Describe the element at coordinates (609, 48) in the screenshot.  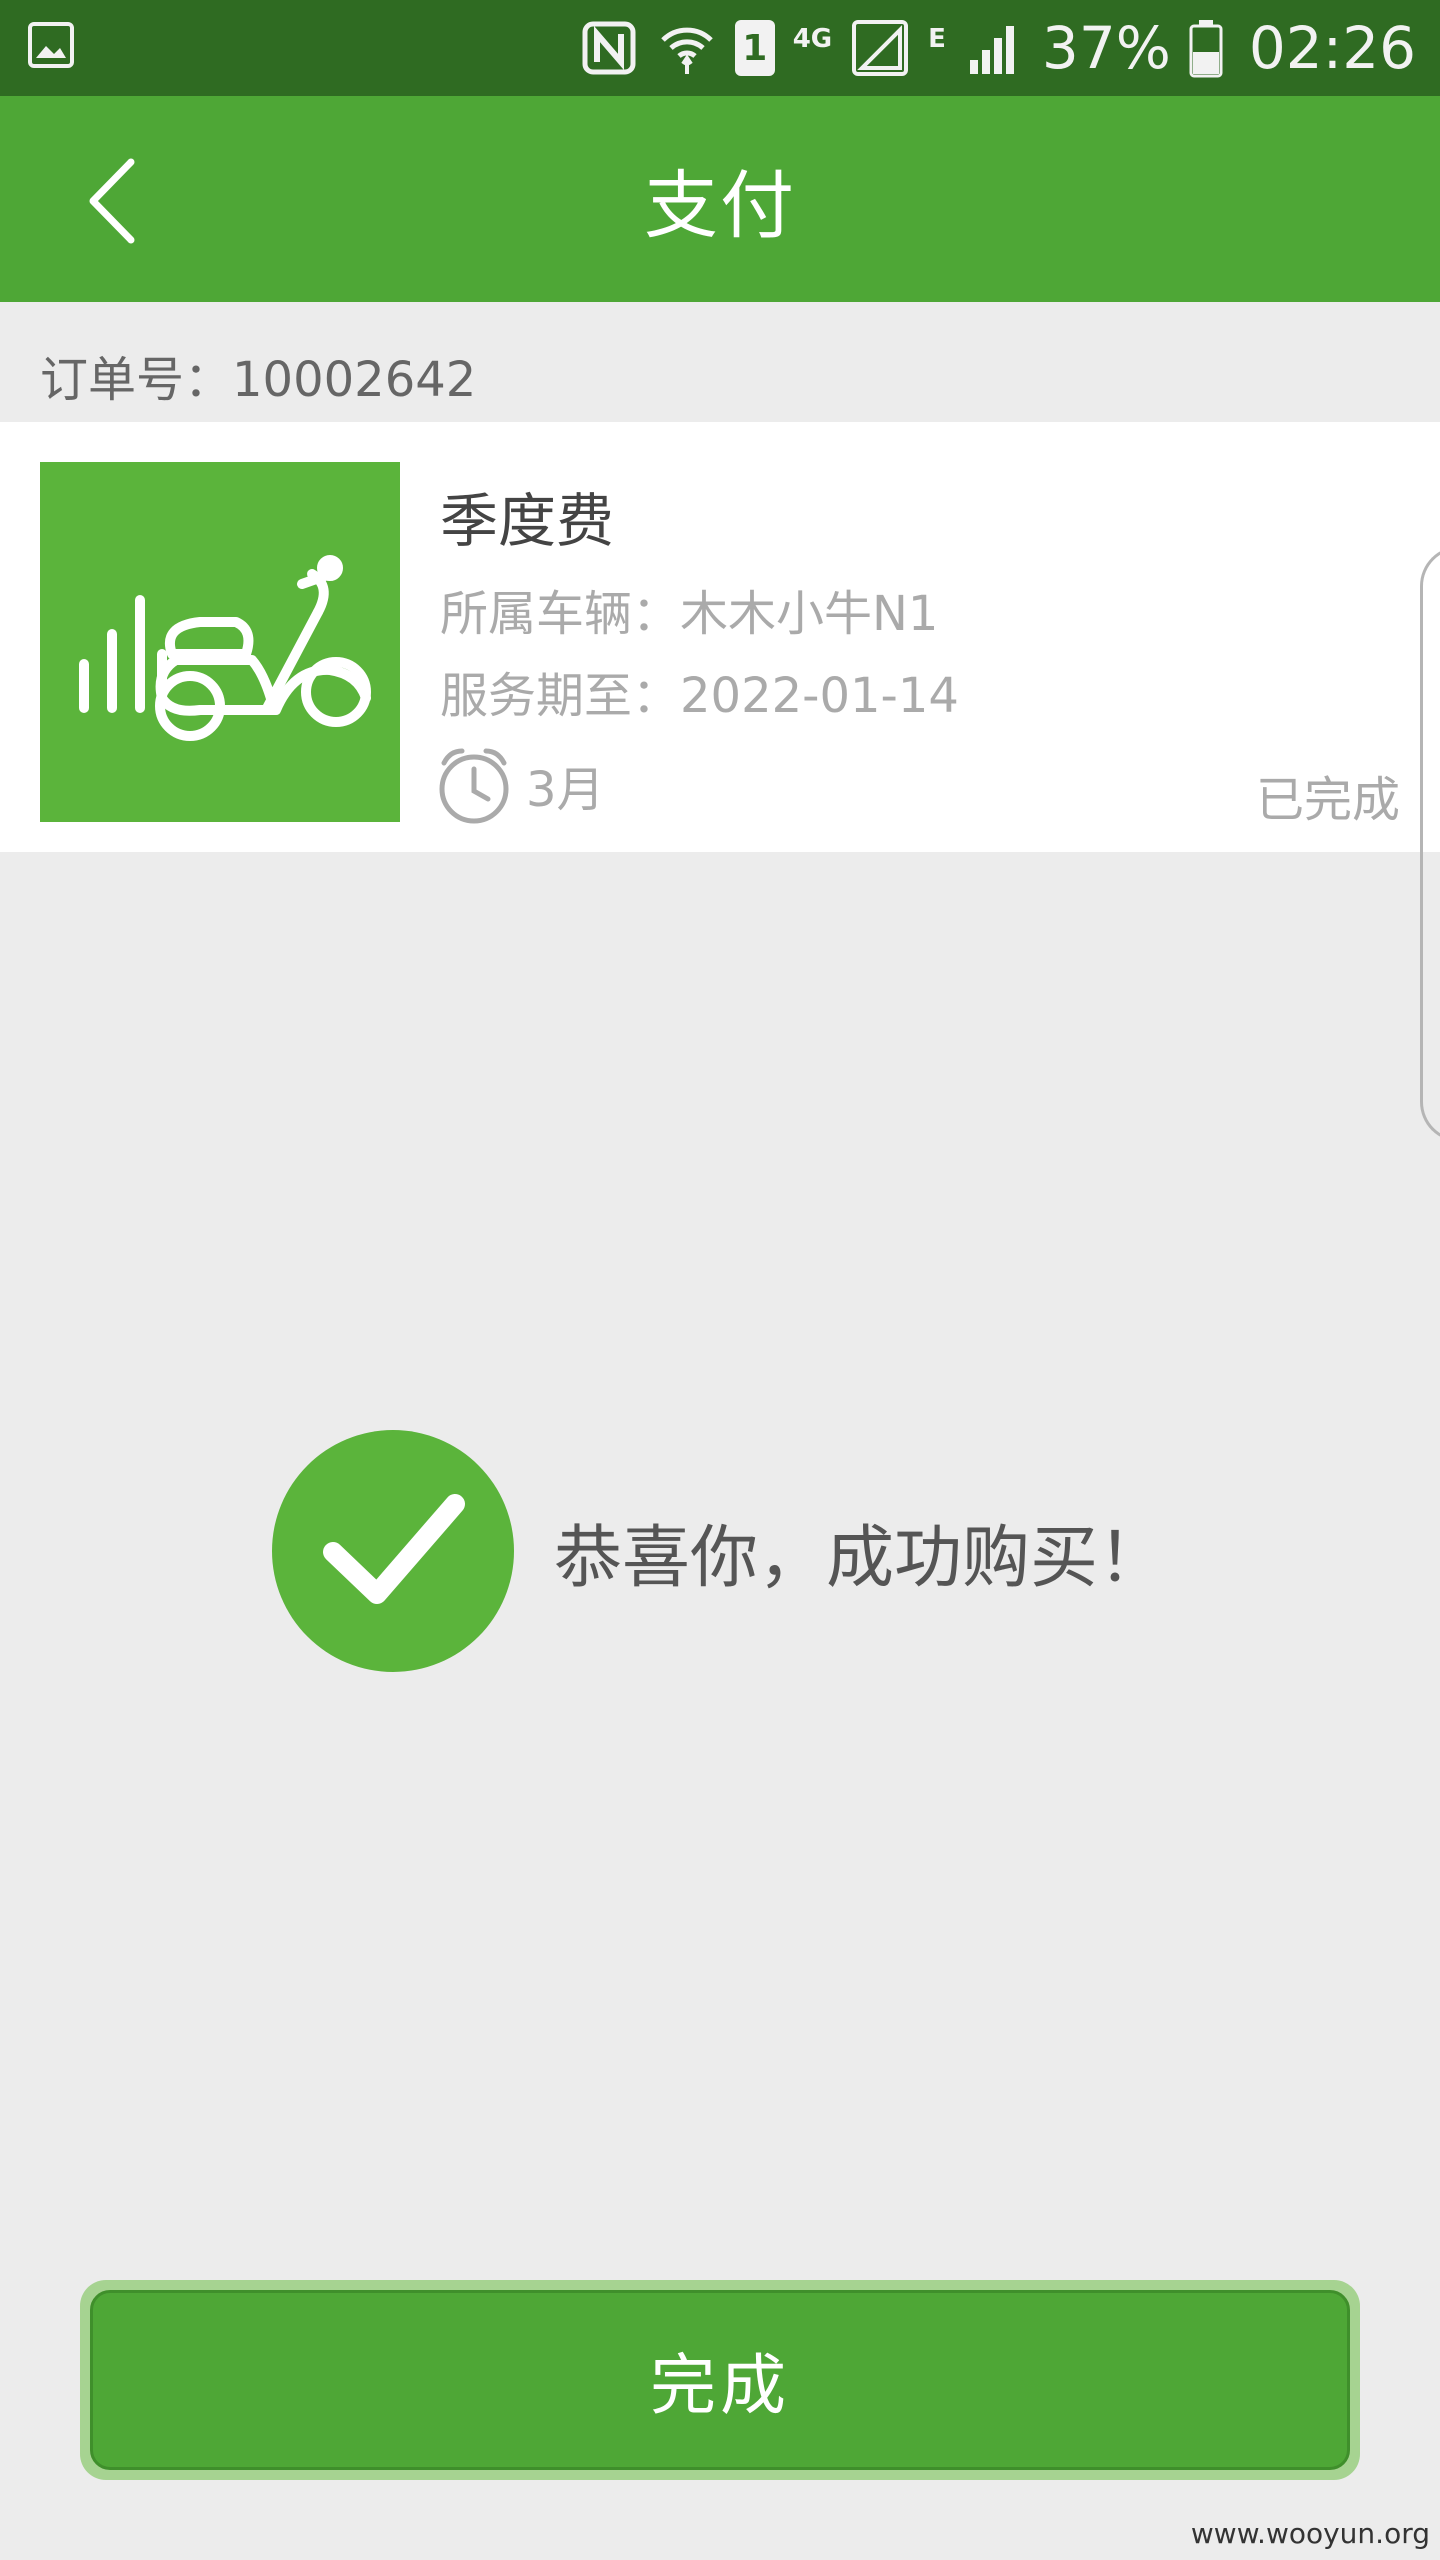
I see `nfc-icon` at that location.